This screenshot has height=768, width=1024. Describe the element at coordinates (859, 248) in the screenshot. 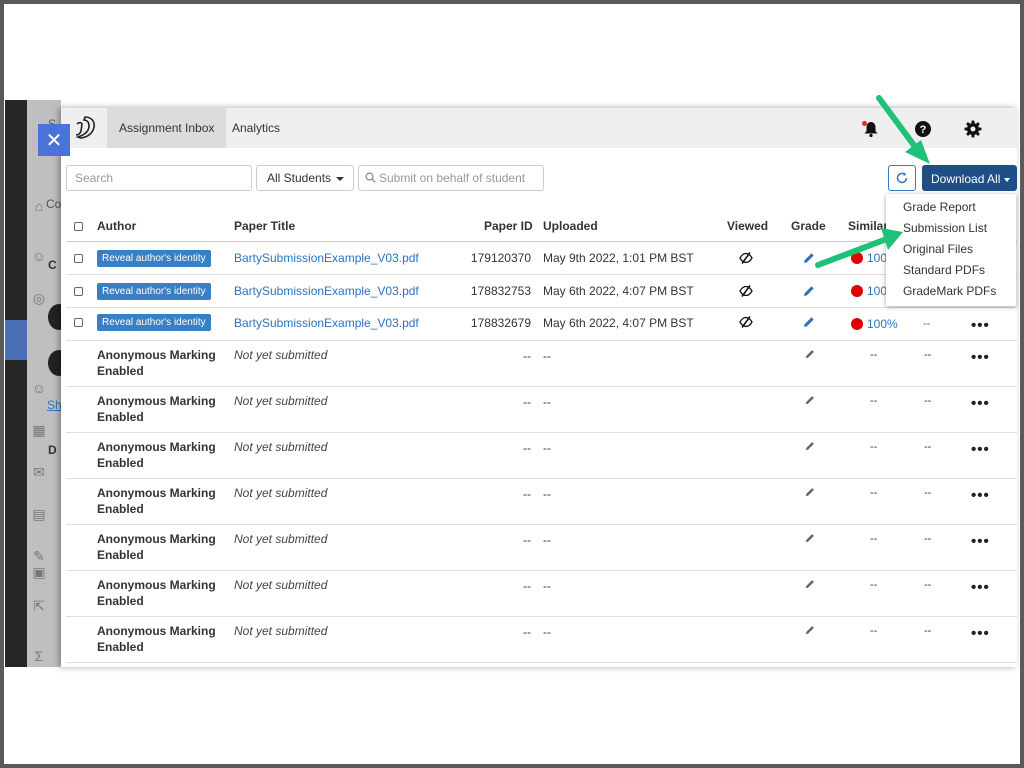

I see `arrow-to-submission-list` at that location.